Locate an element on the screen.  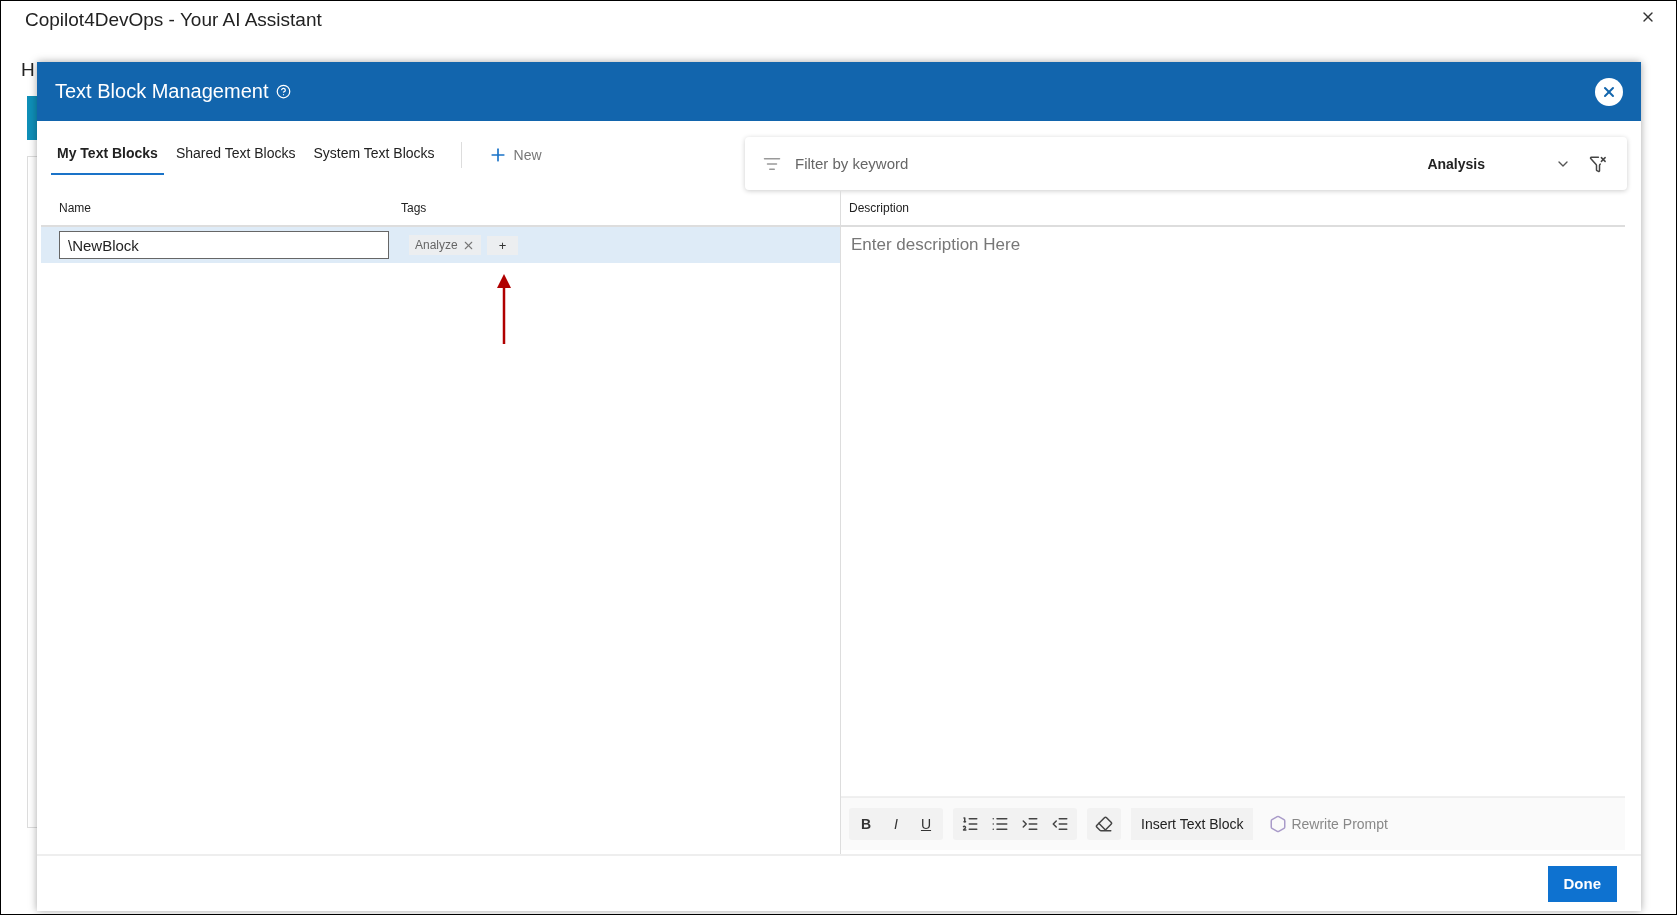
close-button is located at coordinates (1609, 91).